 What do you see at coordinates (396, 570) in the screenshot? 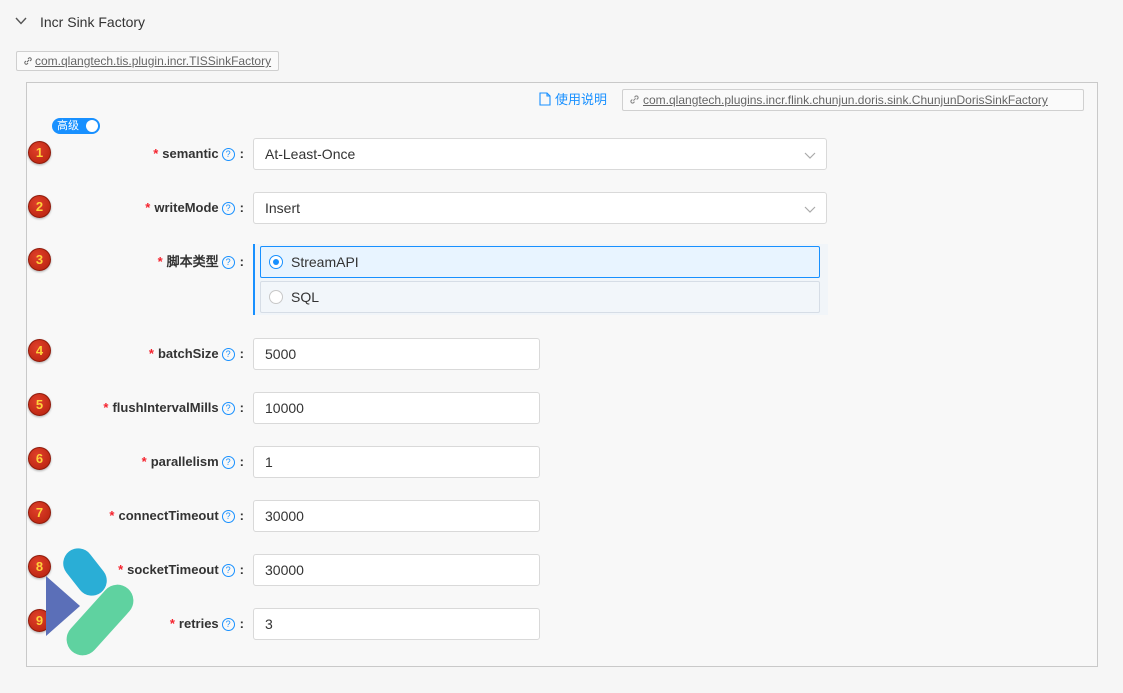
I see `socket-timeout-input: 30000` at bounding box center [396, 570].